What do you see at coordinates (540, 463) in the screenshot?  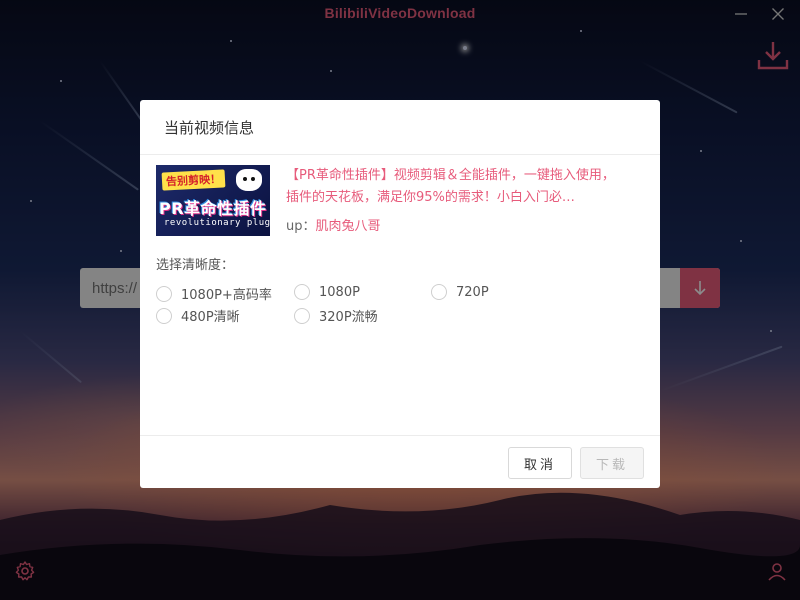 I see `cancel-button: 取消` at bounding box center [540, 463].